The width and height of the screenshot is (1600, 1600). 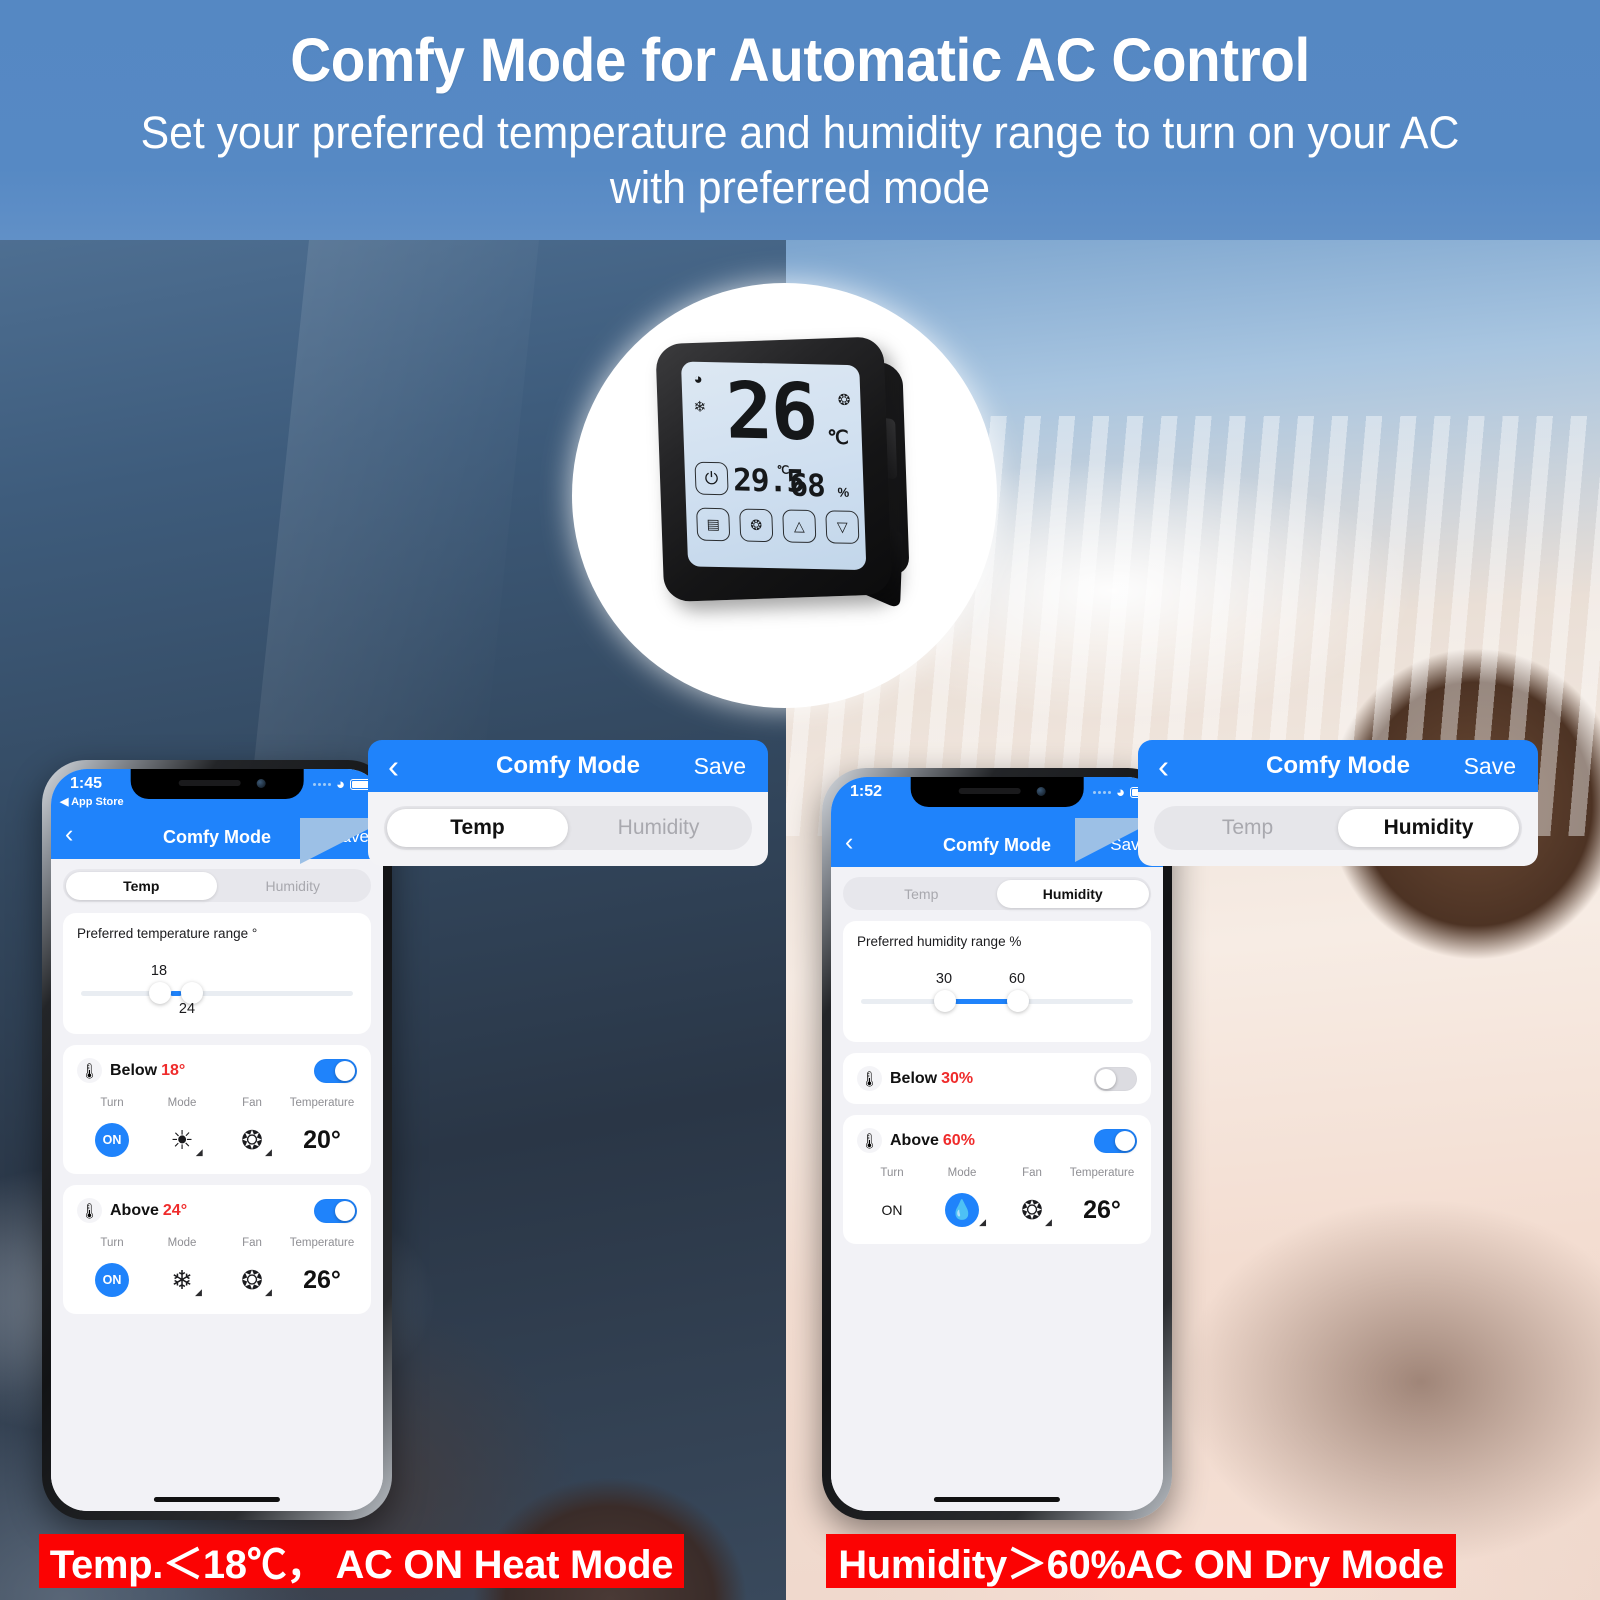 What do you see at coordinates (997, 991) in the screenshot?
I see `humidity-range-slider: 30 60` at bounding box center [997, 991].